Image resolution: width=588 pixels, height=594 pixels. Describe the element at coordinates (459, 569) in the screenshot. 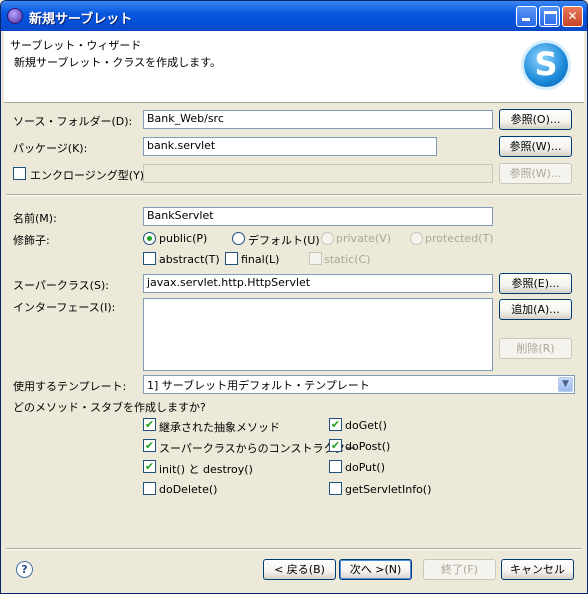

I see `finish-button: 終了(F)` at that location.